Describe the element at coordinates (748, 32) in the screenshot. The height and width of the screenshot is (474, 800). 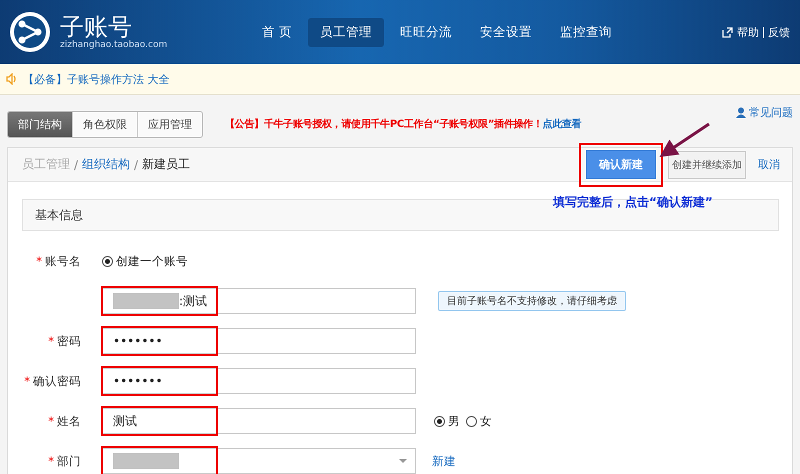
I see `header-link: 帮助` at that location.